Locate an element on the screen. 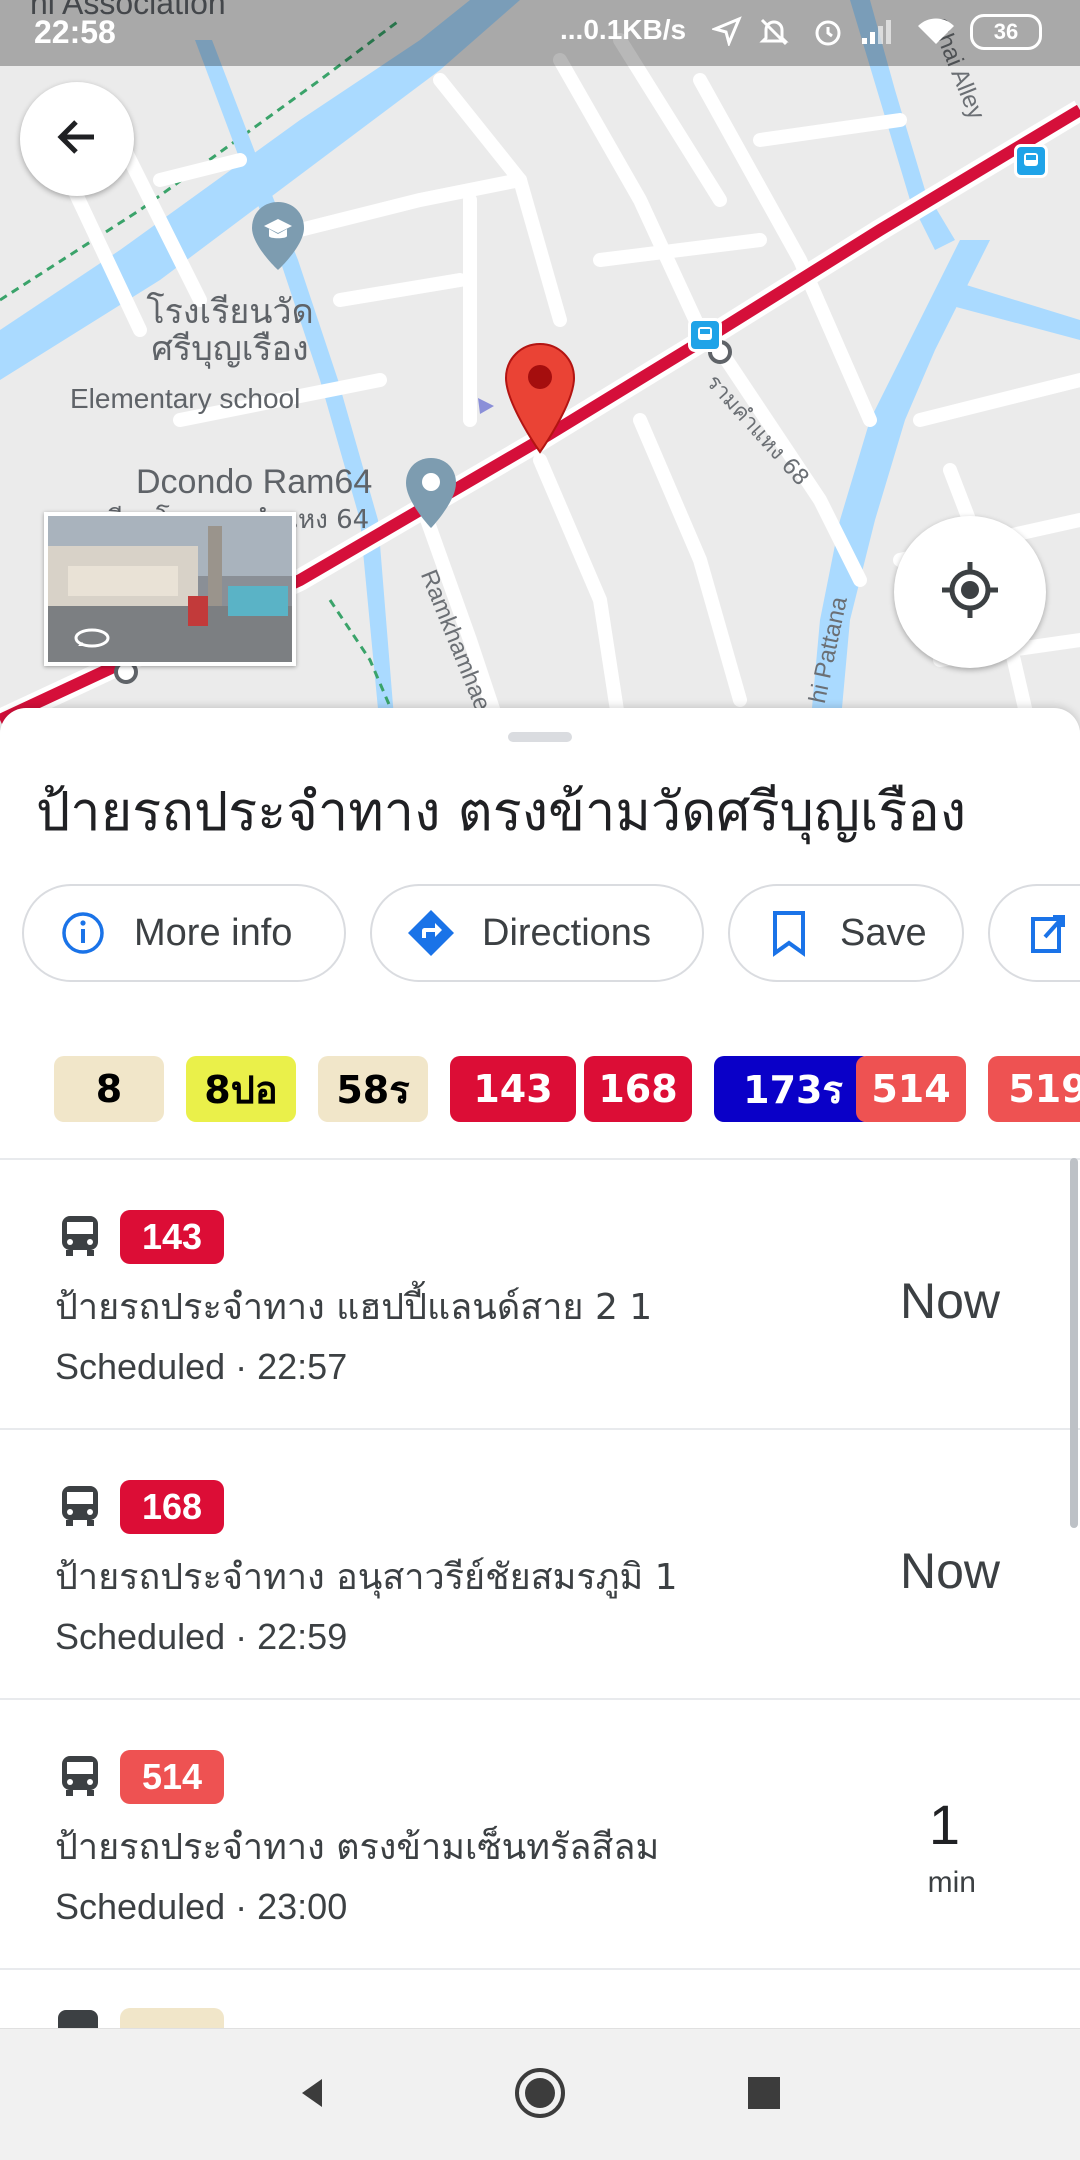 This screenshot has width=1080, height=2160. my-location-button is located at coordinates (970, 592).